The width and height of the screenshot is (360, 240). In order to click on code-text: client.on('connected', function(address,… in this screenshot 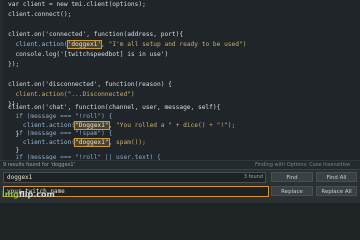, I will do `click(96, 34)`.